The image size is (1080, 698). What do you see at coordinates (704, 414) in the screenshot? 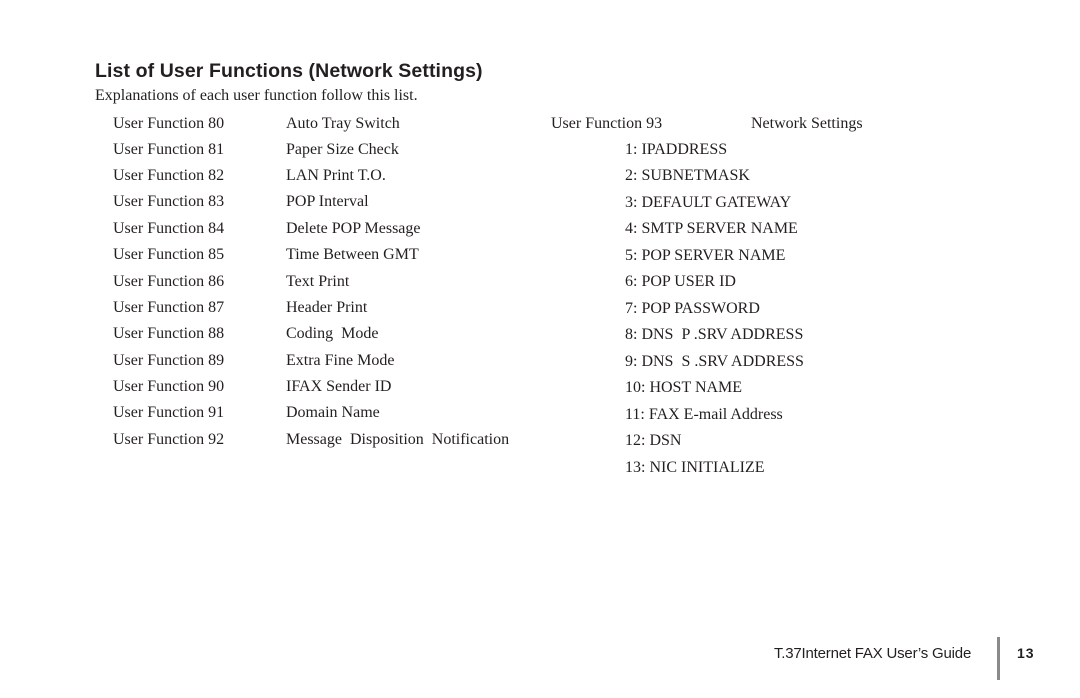
I see `network-setting-item: 11: FAX E-mail Address` at bounding box center [704, 414].